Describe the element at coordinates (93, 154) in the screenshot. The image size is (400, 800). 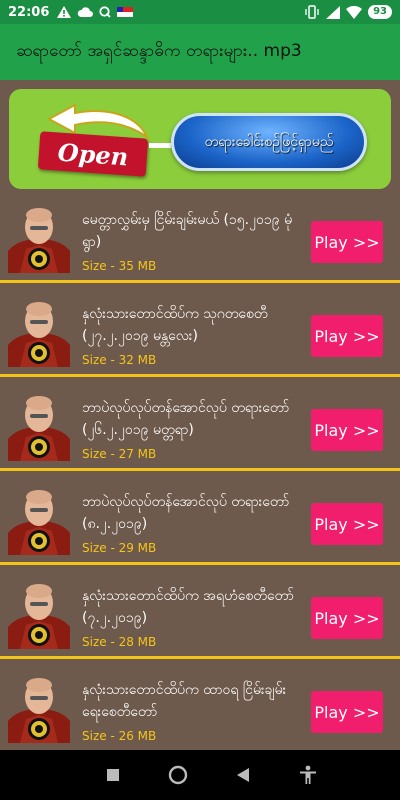
I see `open-sign: Open` at that location.